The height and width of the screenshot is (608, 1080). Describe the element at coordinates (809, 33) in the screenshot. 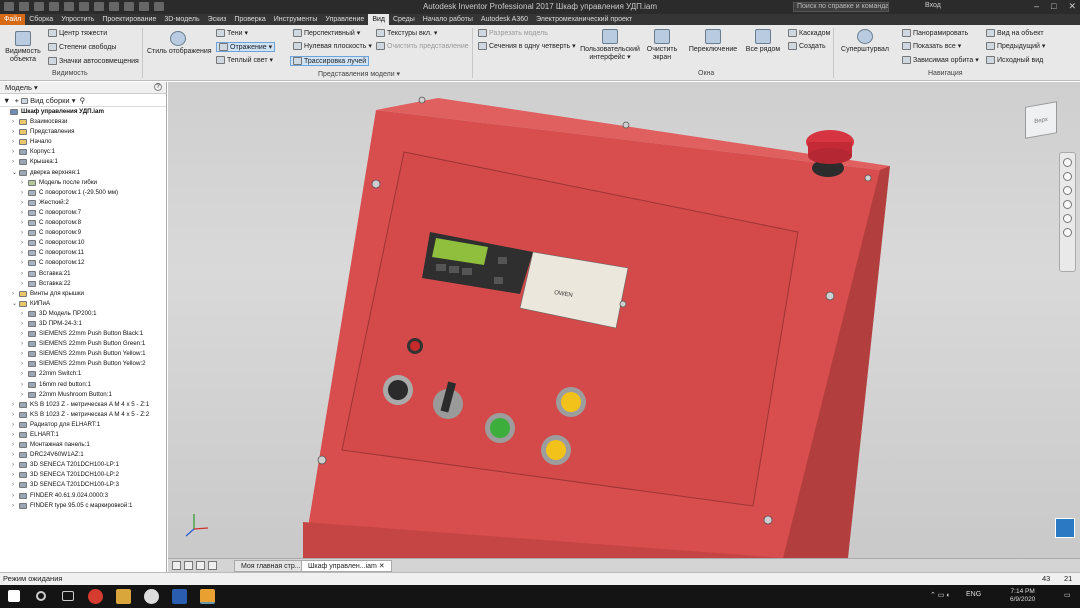

I see `cascade-button: Каскадом` at that location.